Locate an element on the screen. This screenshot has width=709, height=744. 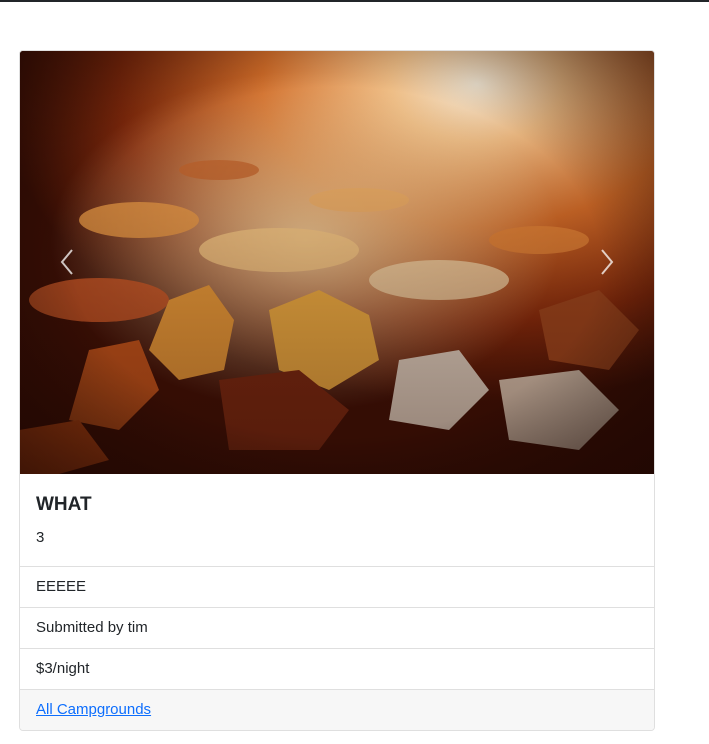
chevron-left-icon is located at coordinates (66, 262).